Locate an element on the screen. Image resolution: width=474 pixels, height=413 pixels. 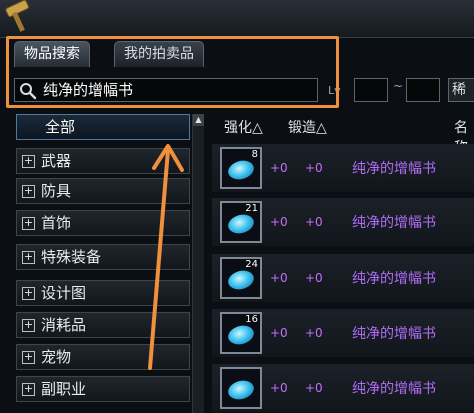
category-item-jewelry: + 首饰 is located at coordinates (103, 223).